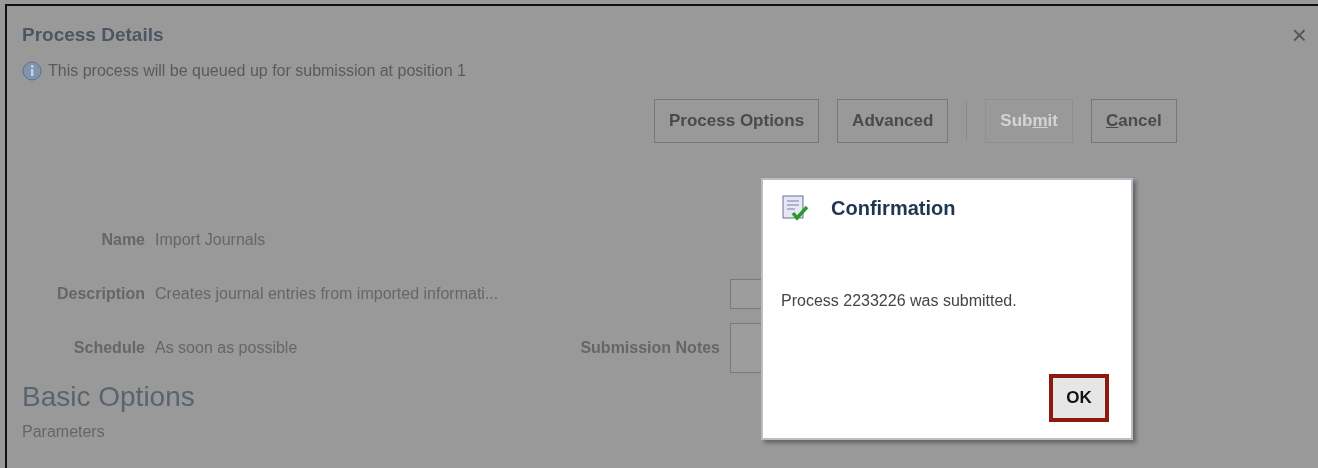  Describe the element at coordinates (893, 121) in the screenshot. I see `advanced-button: Advanced` at that location.